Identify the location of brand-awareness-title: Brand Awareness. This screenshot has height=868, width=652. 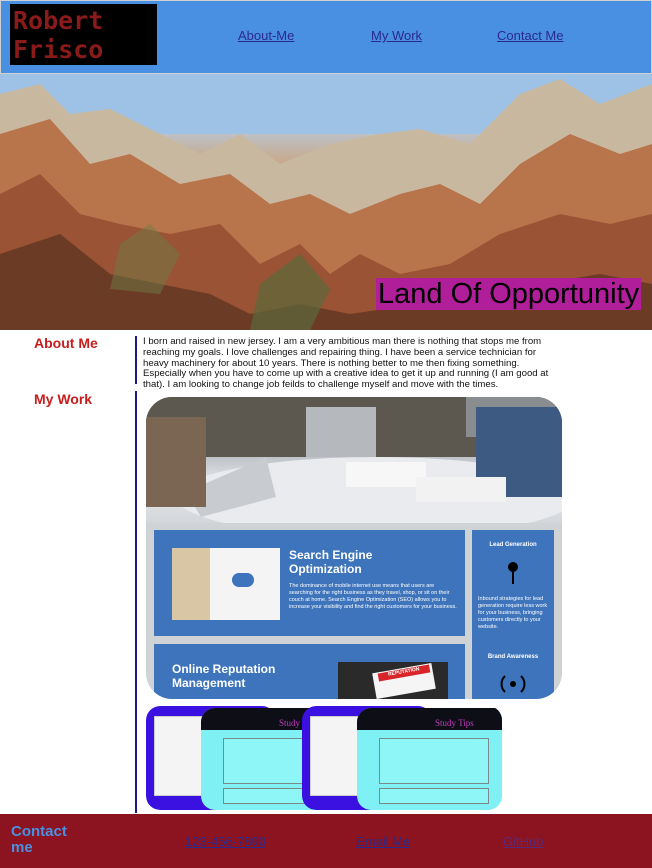
(513, 657).